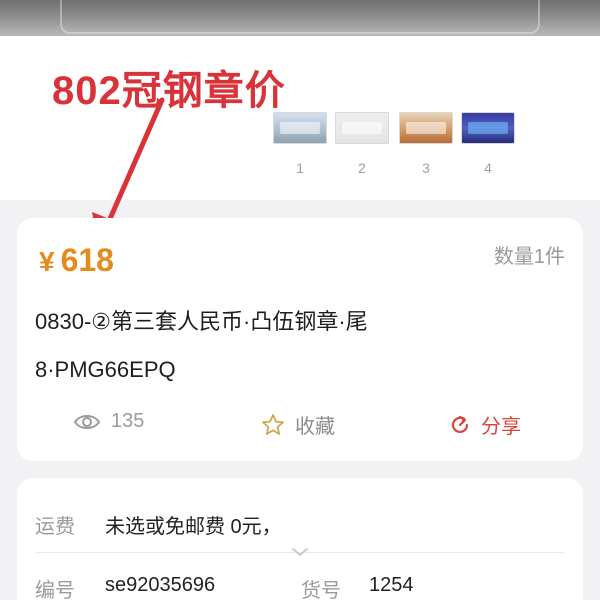 The width and height of the screenshot is (600, 600). Describe the element at coordinates (529, 257) in the screenshot. I see `quantity-label: 数量1件` at that location.